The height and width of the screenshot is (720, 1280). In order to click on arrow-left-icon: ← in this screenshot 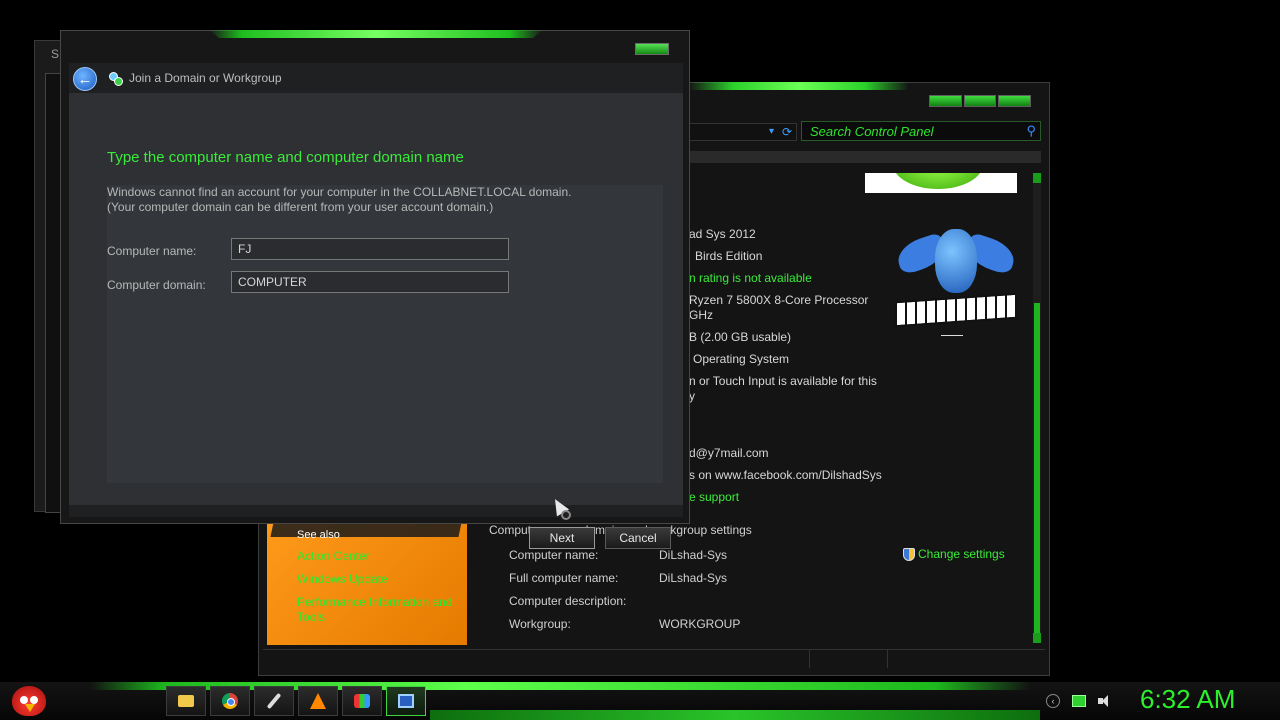, I will do `click(85, 79)`.